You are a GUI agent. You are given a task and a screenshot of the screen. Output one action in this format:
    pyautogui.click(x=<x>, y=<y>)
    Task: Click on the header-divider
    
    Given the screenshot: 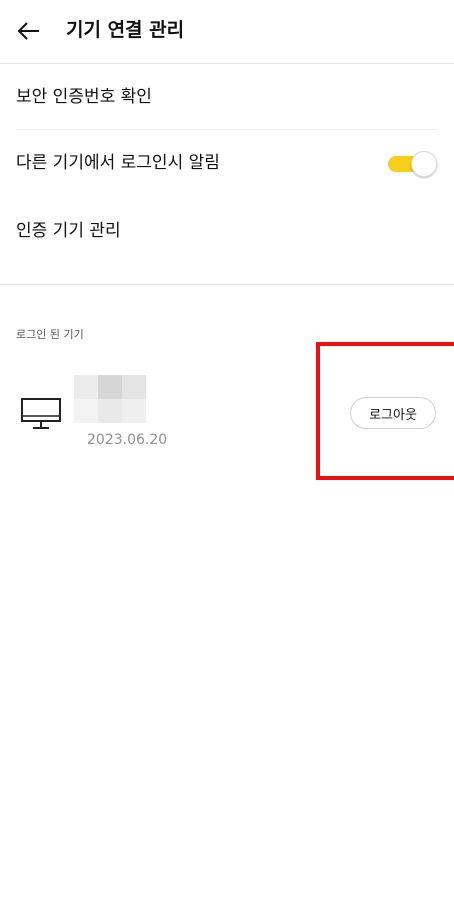 What is the action you would take?
    pyautogui.click(x=227, y=63)
    